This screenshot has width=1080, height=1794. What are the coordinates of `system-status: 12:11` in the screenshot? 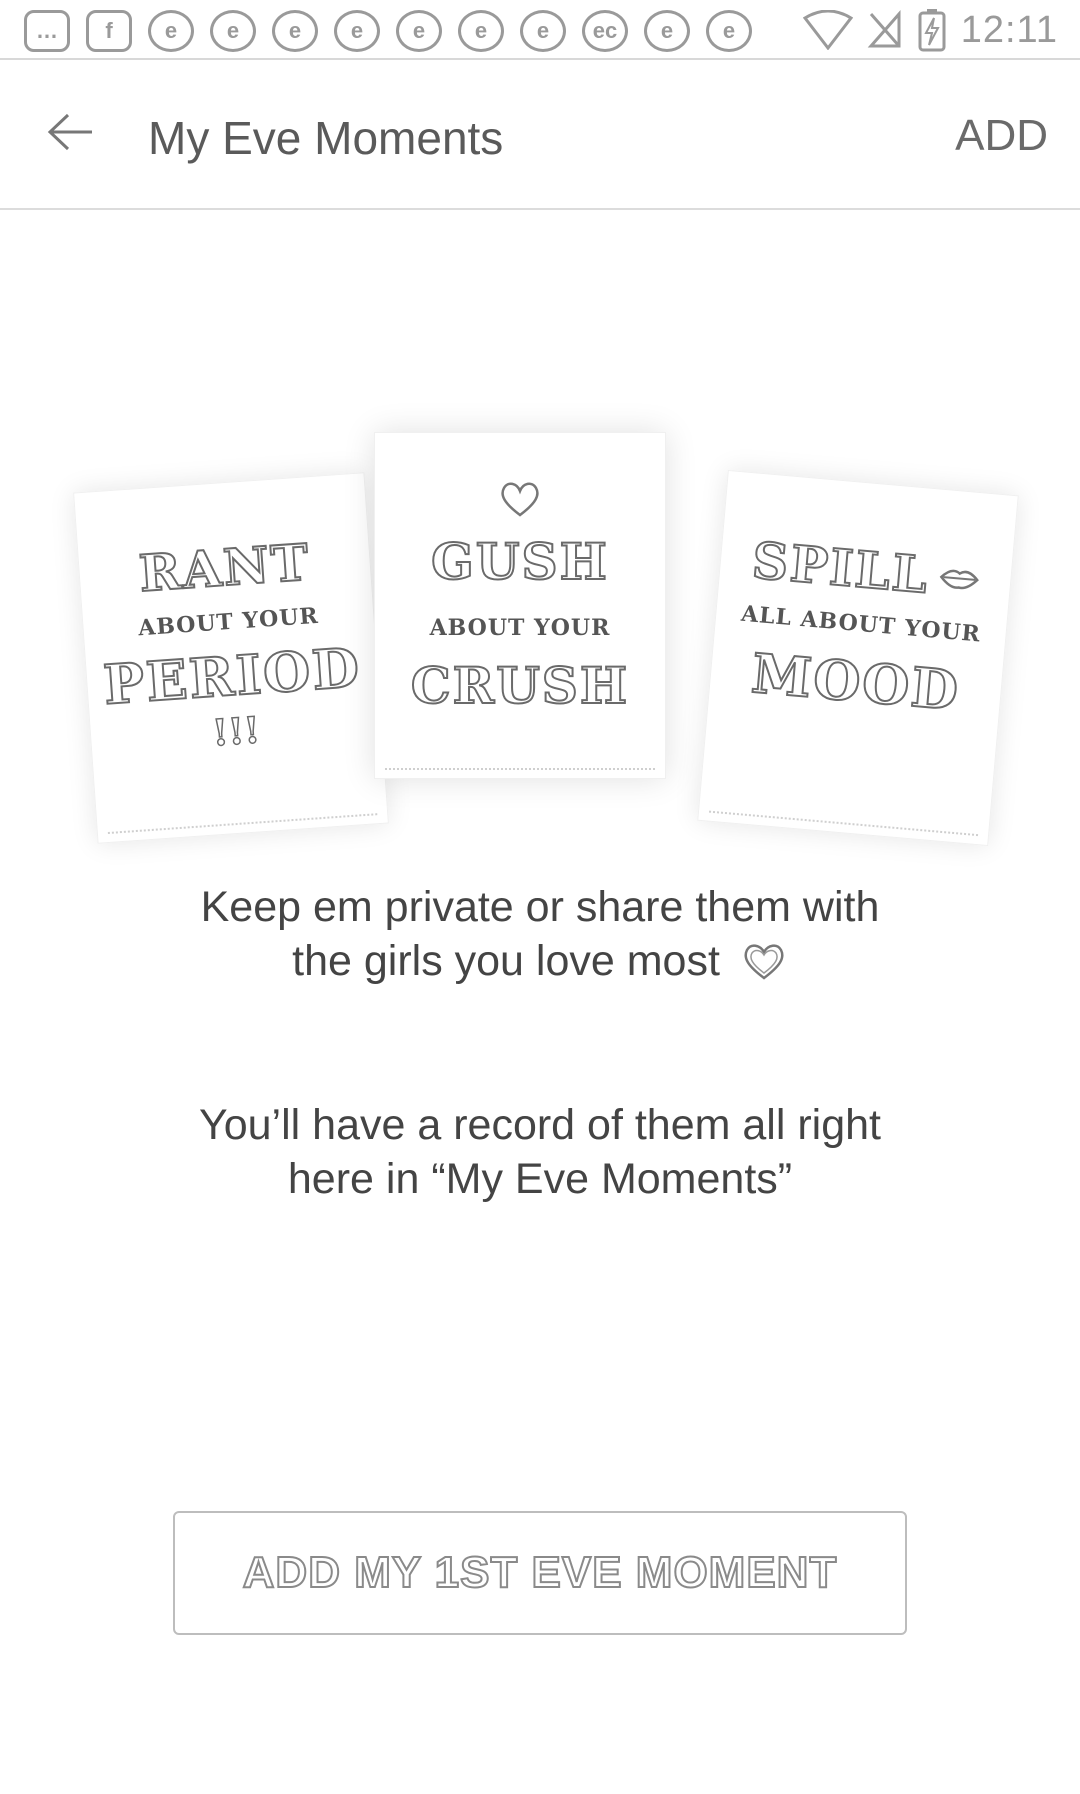 It's located at (930, 30).